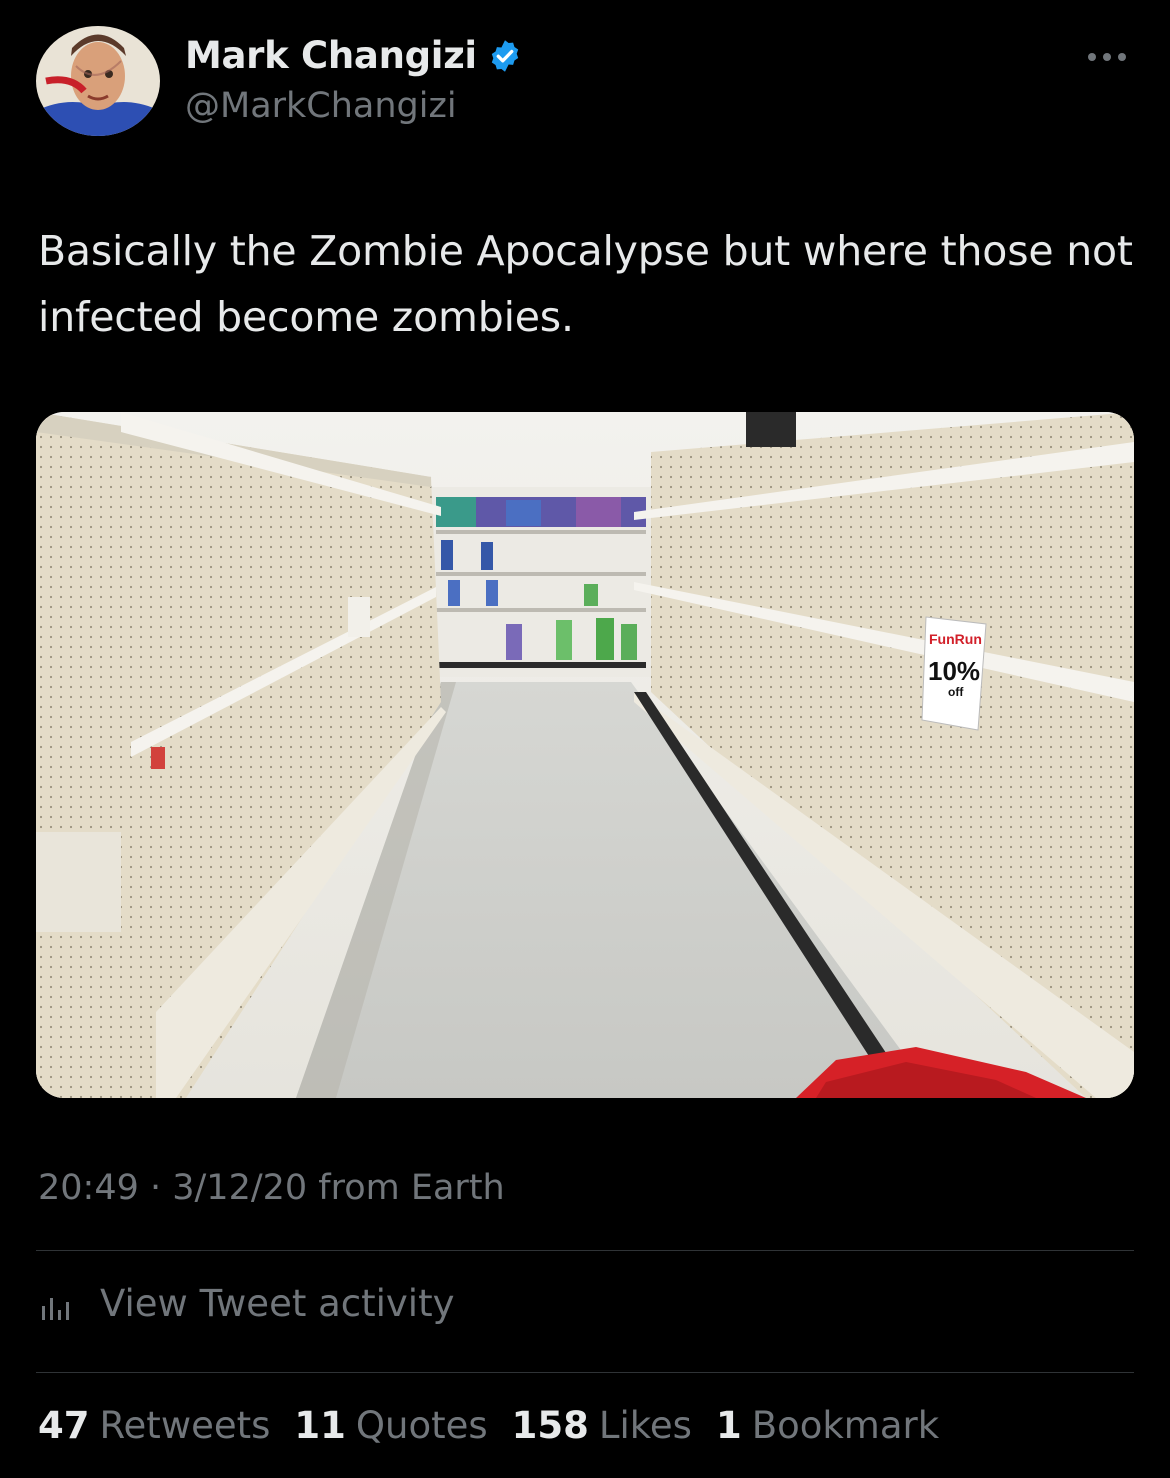 The width and height of the screenshot is (1170, 1478). What do you see at coordinates (277, 1303) in the screenshot?
I see `view-tweet-activity-label: View Tweet activity` at bounding box center [277, 1303].